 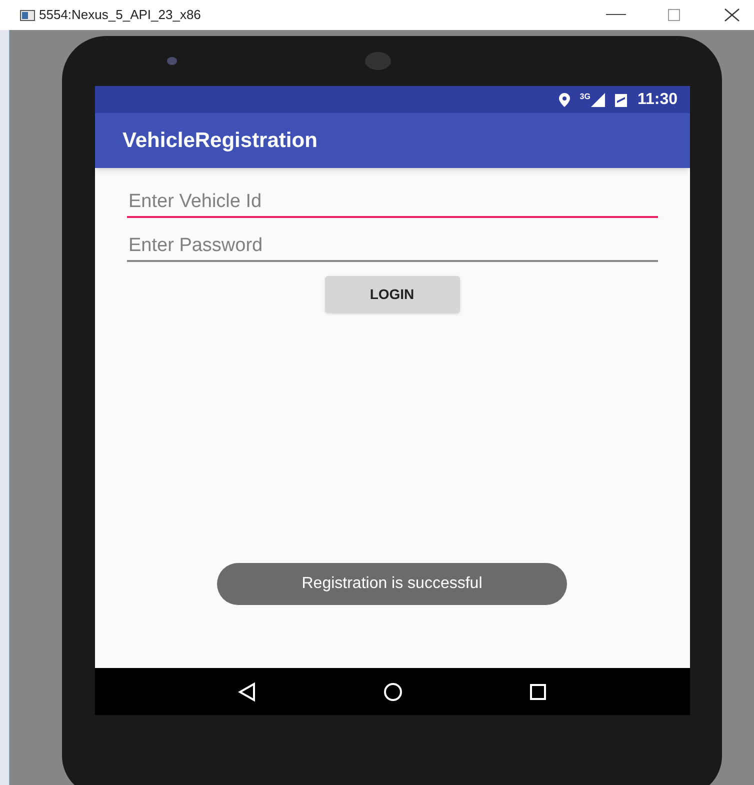 I want to click on location-icon, so click(x=564, y=99).